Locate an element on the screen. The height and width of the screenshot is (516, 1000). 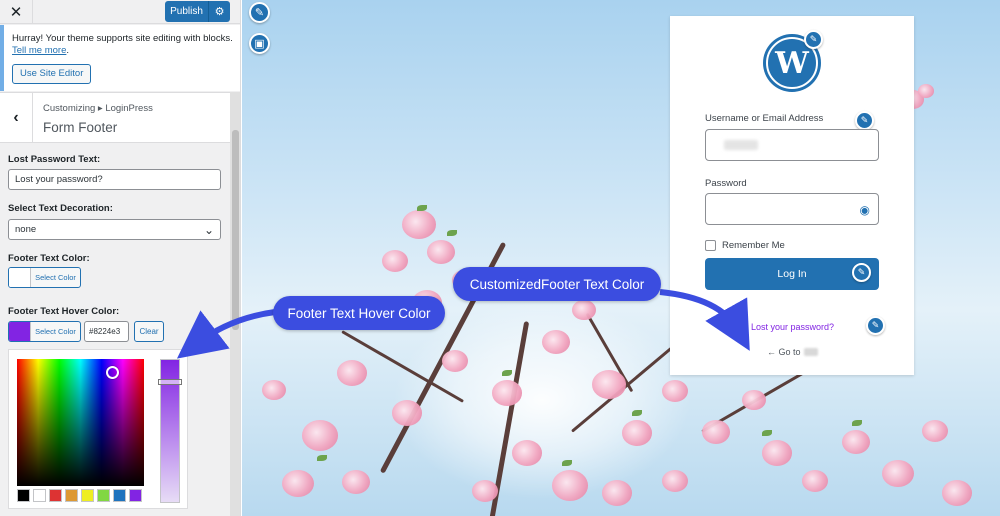
remember-me-checkbox is located at coordinates (710, 245).